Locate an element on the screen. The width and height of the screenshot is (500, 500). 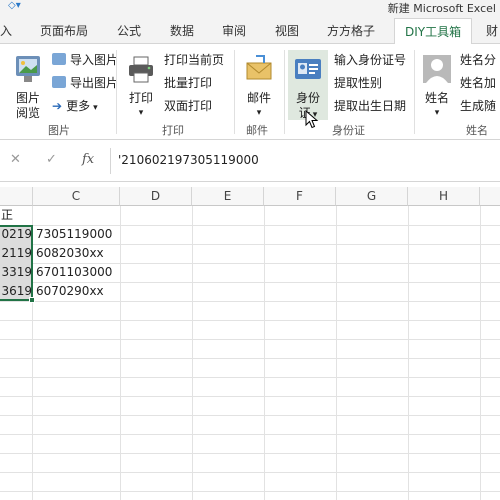
column-header-d: D is located at coordinates (156, 196).